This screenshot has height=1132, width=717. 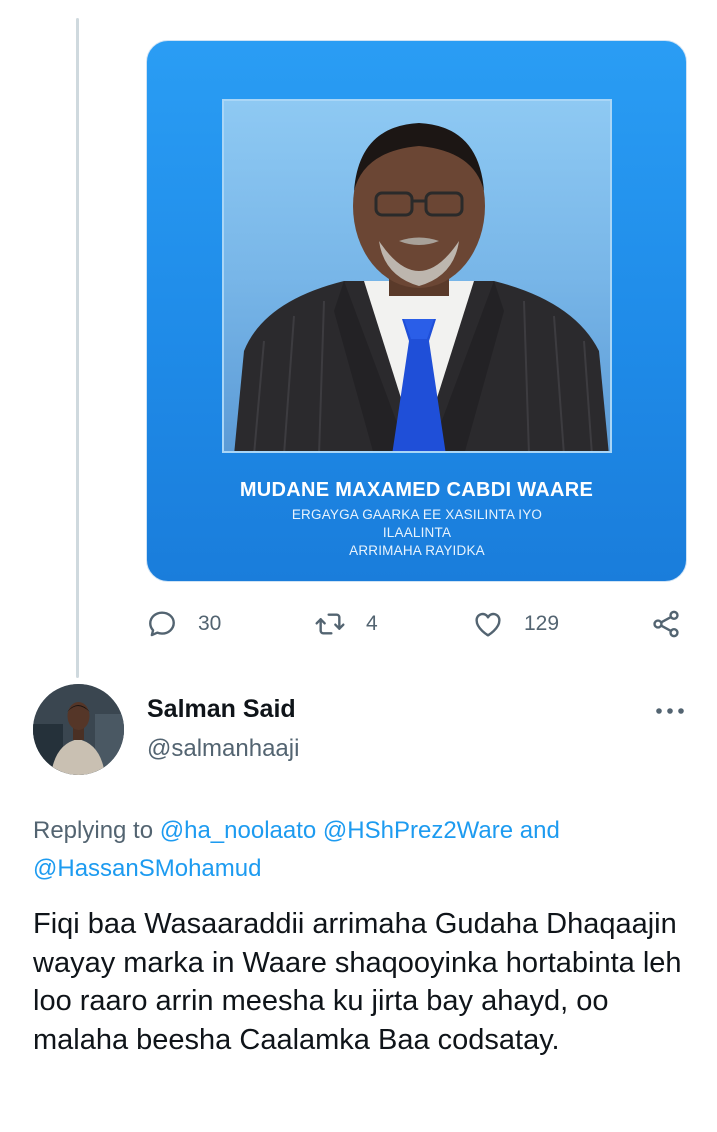 I want to click on retweet-button: 4, so click(x=346, y=624).